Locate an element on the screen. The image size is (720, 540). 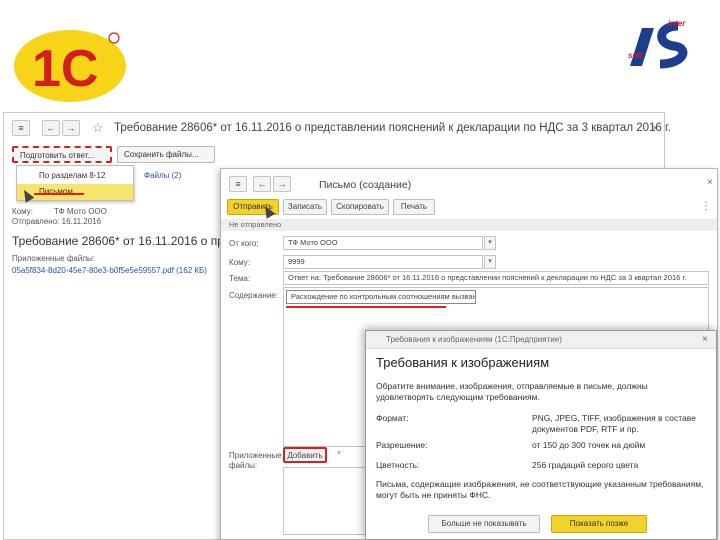
resolution-label: Разрешение: is located at coordinates (402, 445).